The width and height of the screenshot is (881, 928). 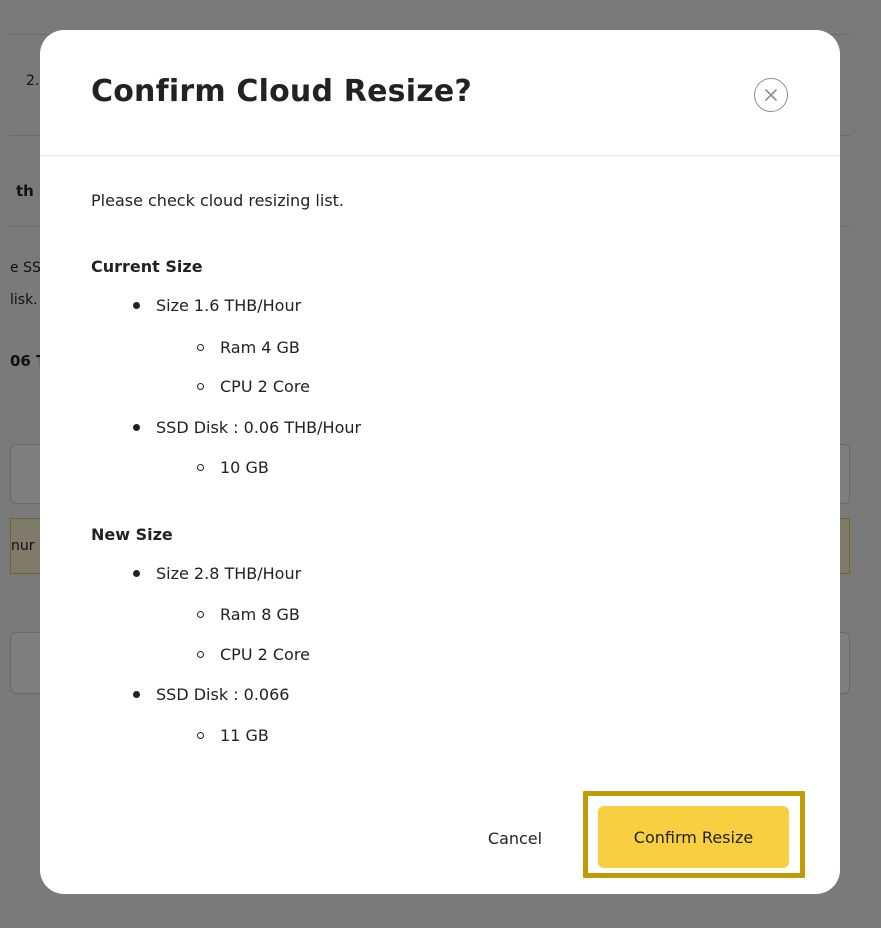 What do you see at coordinates (515, 838) in the screenshot?
I see `cancel-button: Cancel` at bounding box center [515, 838].